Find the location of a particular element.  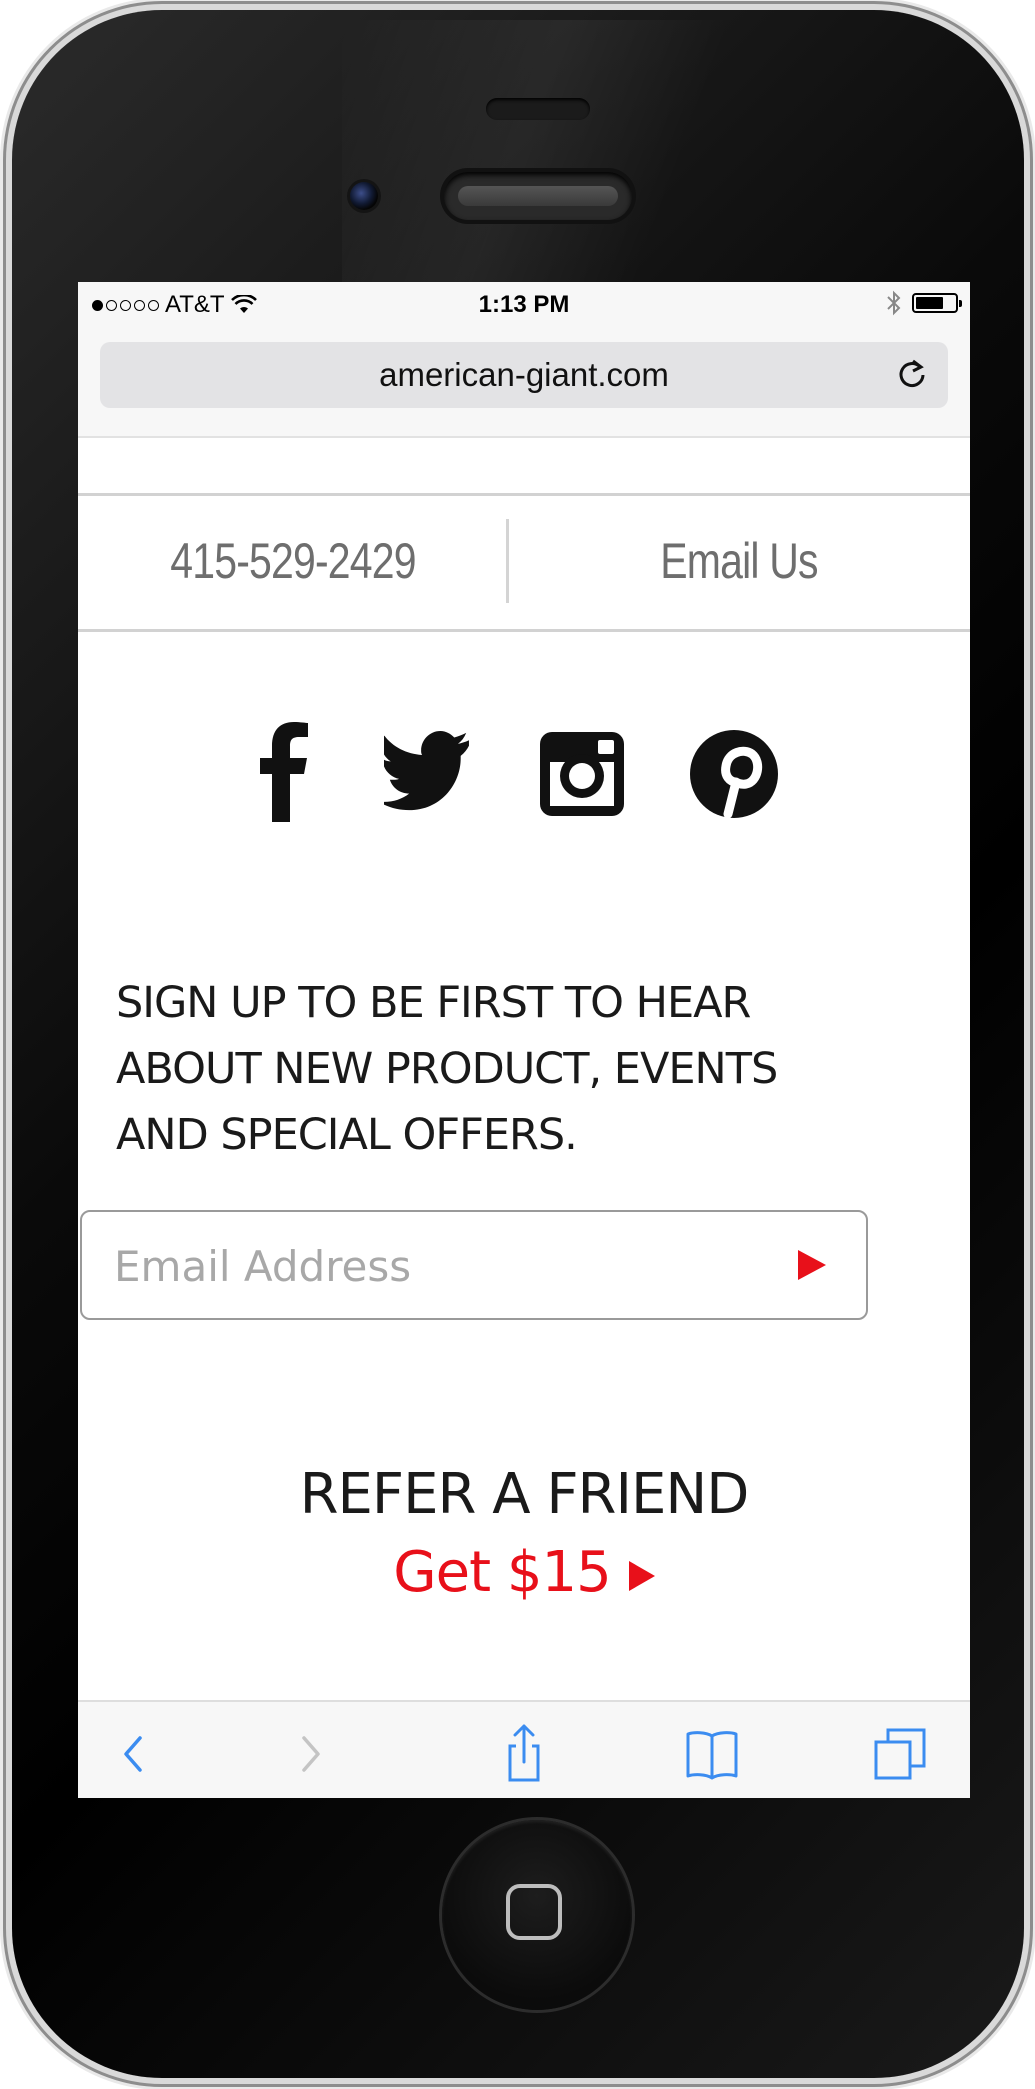

reload-icon is located at coordinates (912, 374).